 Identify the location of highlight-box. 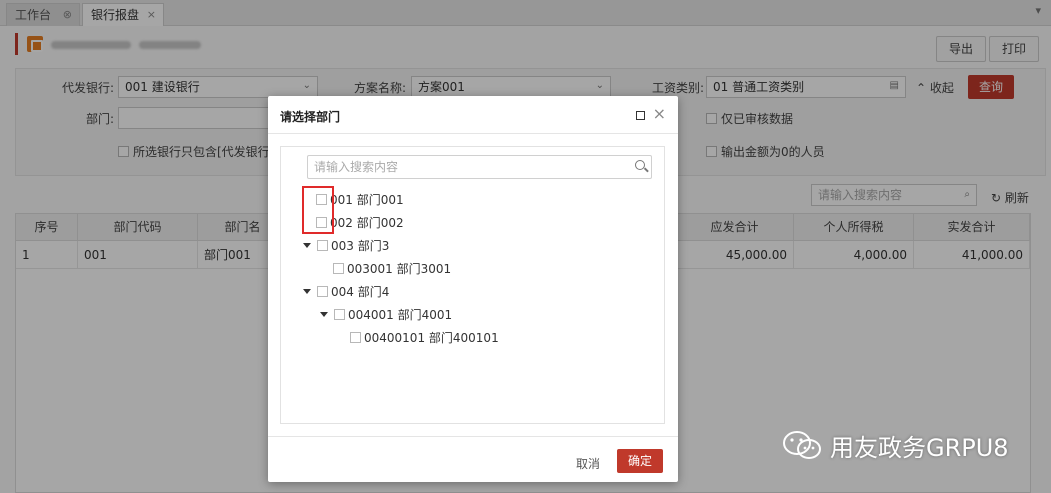
(318, 210).